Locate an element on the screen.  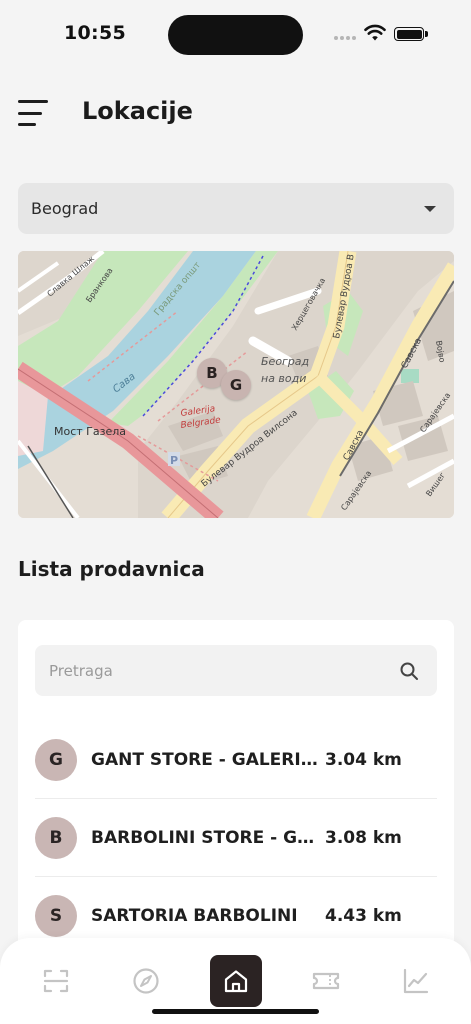
home-icon is located at coordinates (236, 981).